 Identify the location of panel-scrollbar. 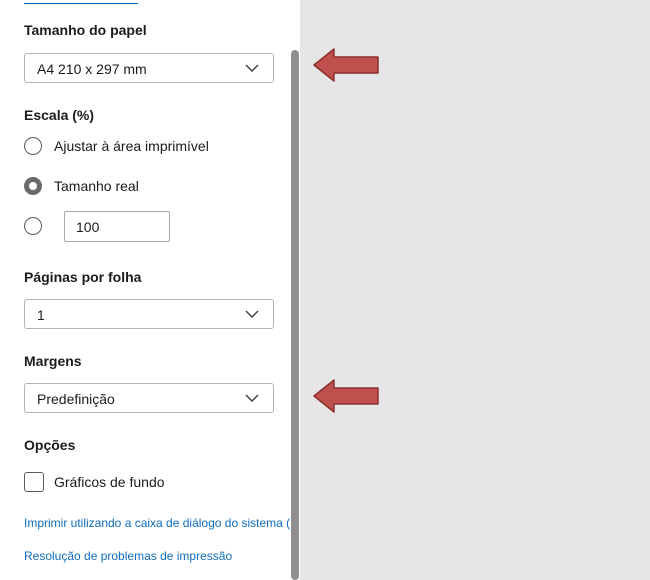
(295, 315).